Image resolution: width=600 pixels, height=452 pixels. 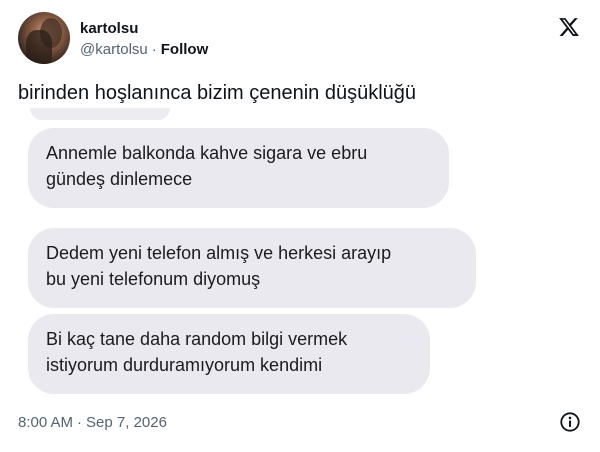 What do you see at coordinates (100, 114) in the screenshot?
I see `cropped-message-bubble` at bounding box center [100, 114].